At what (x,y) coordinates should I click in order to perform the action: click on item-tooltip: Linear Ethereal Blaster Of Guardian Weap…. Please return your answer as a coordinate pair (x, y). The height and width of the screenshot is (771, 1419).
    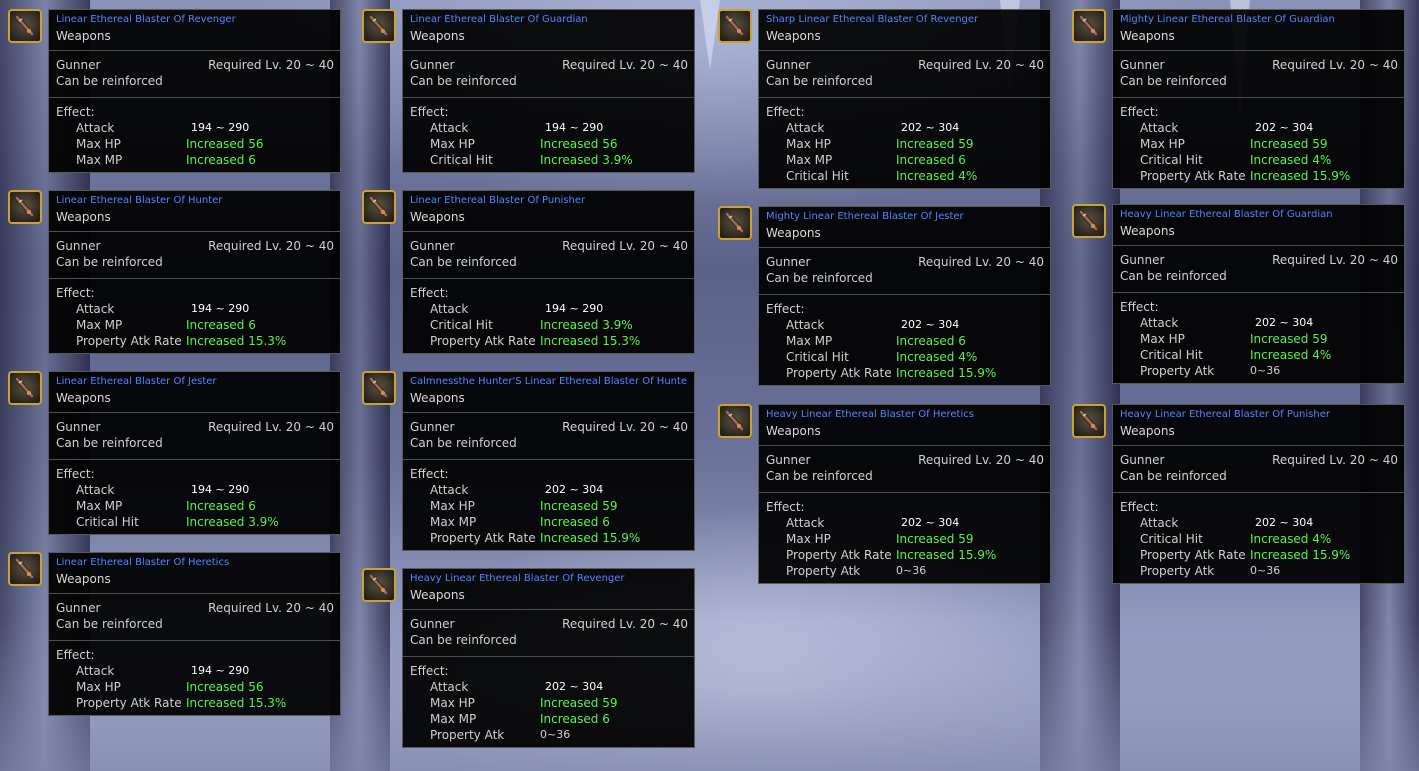
    Looking at the image, I should click on (528, 91).